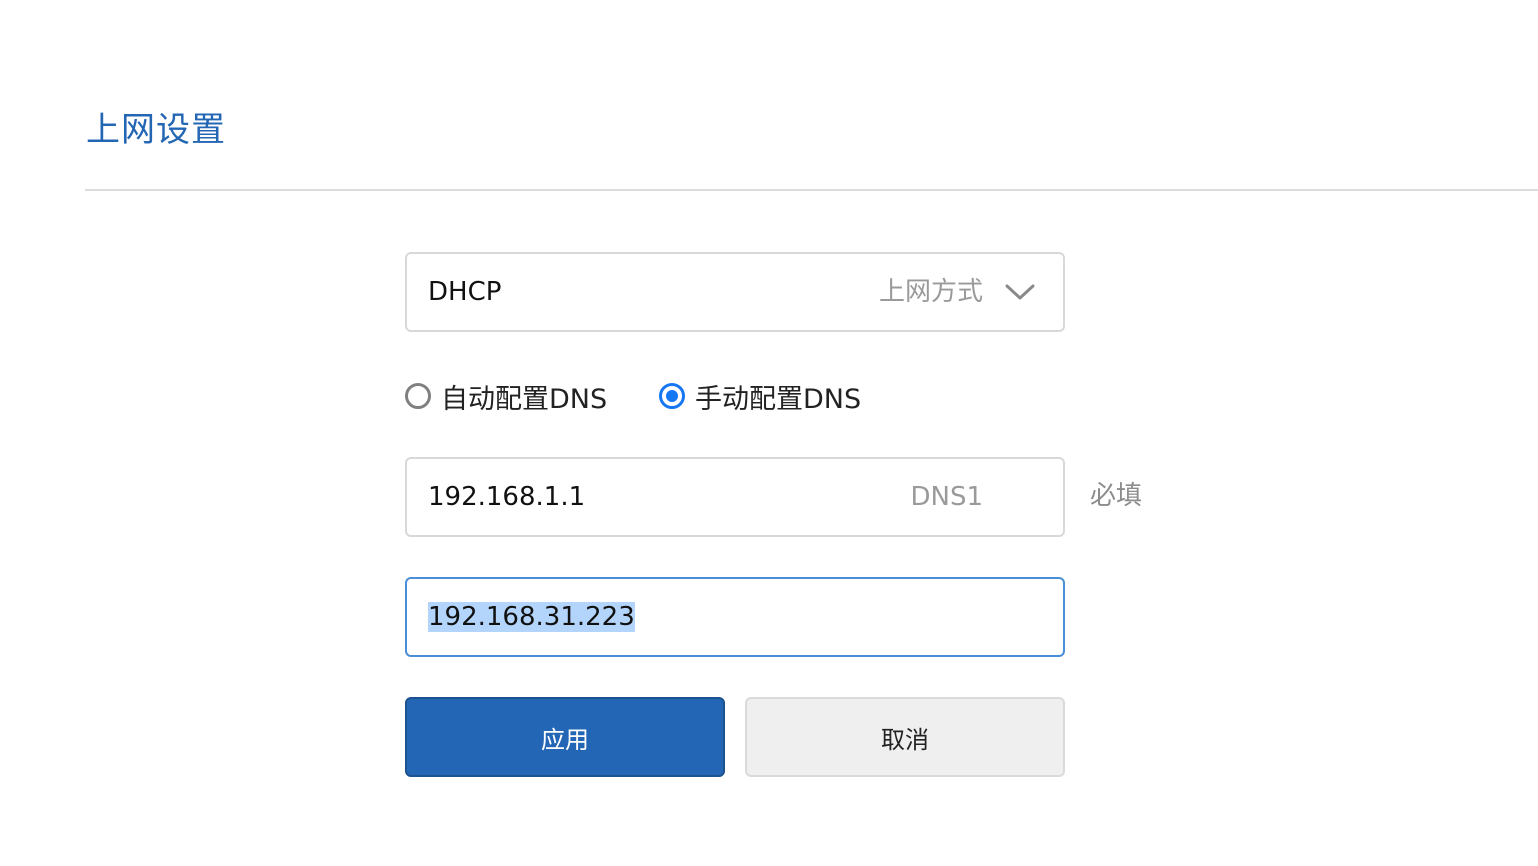 The height and width of the screenshot is (866, 1538). I want to click on radio-auto-dns-indicator, so click(418, 396).